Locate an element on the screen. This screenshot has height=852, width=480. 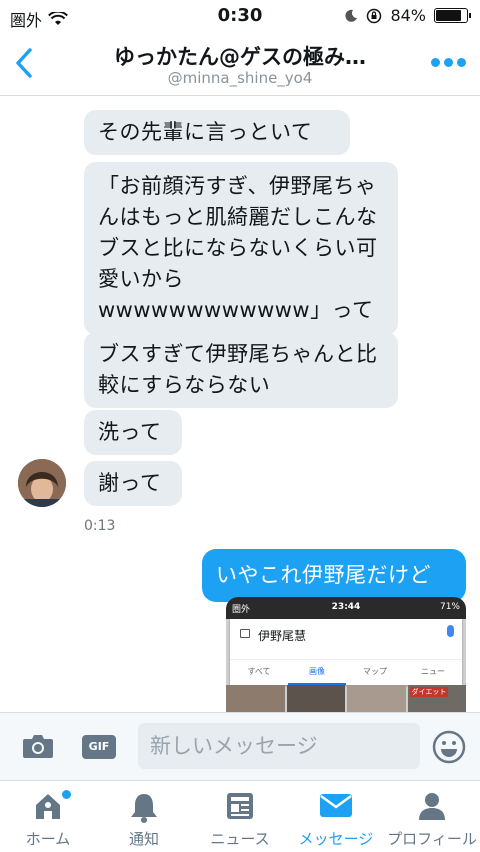
image-icon is located at coordinates (245, 633).